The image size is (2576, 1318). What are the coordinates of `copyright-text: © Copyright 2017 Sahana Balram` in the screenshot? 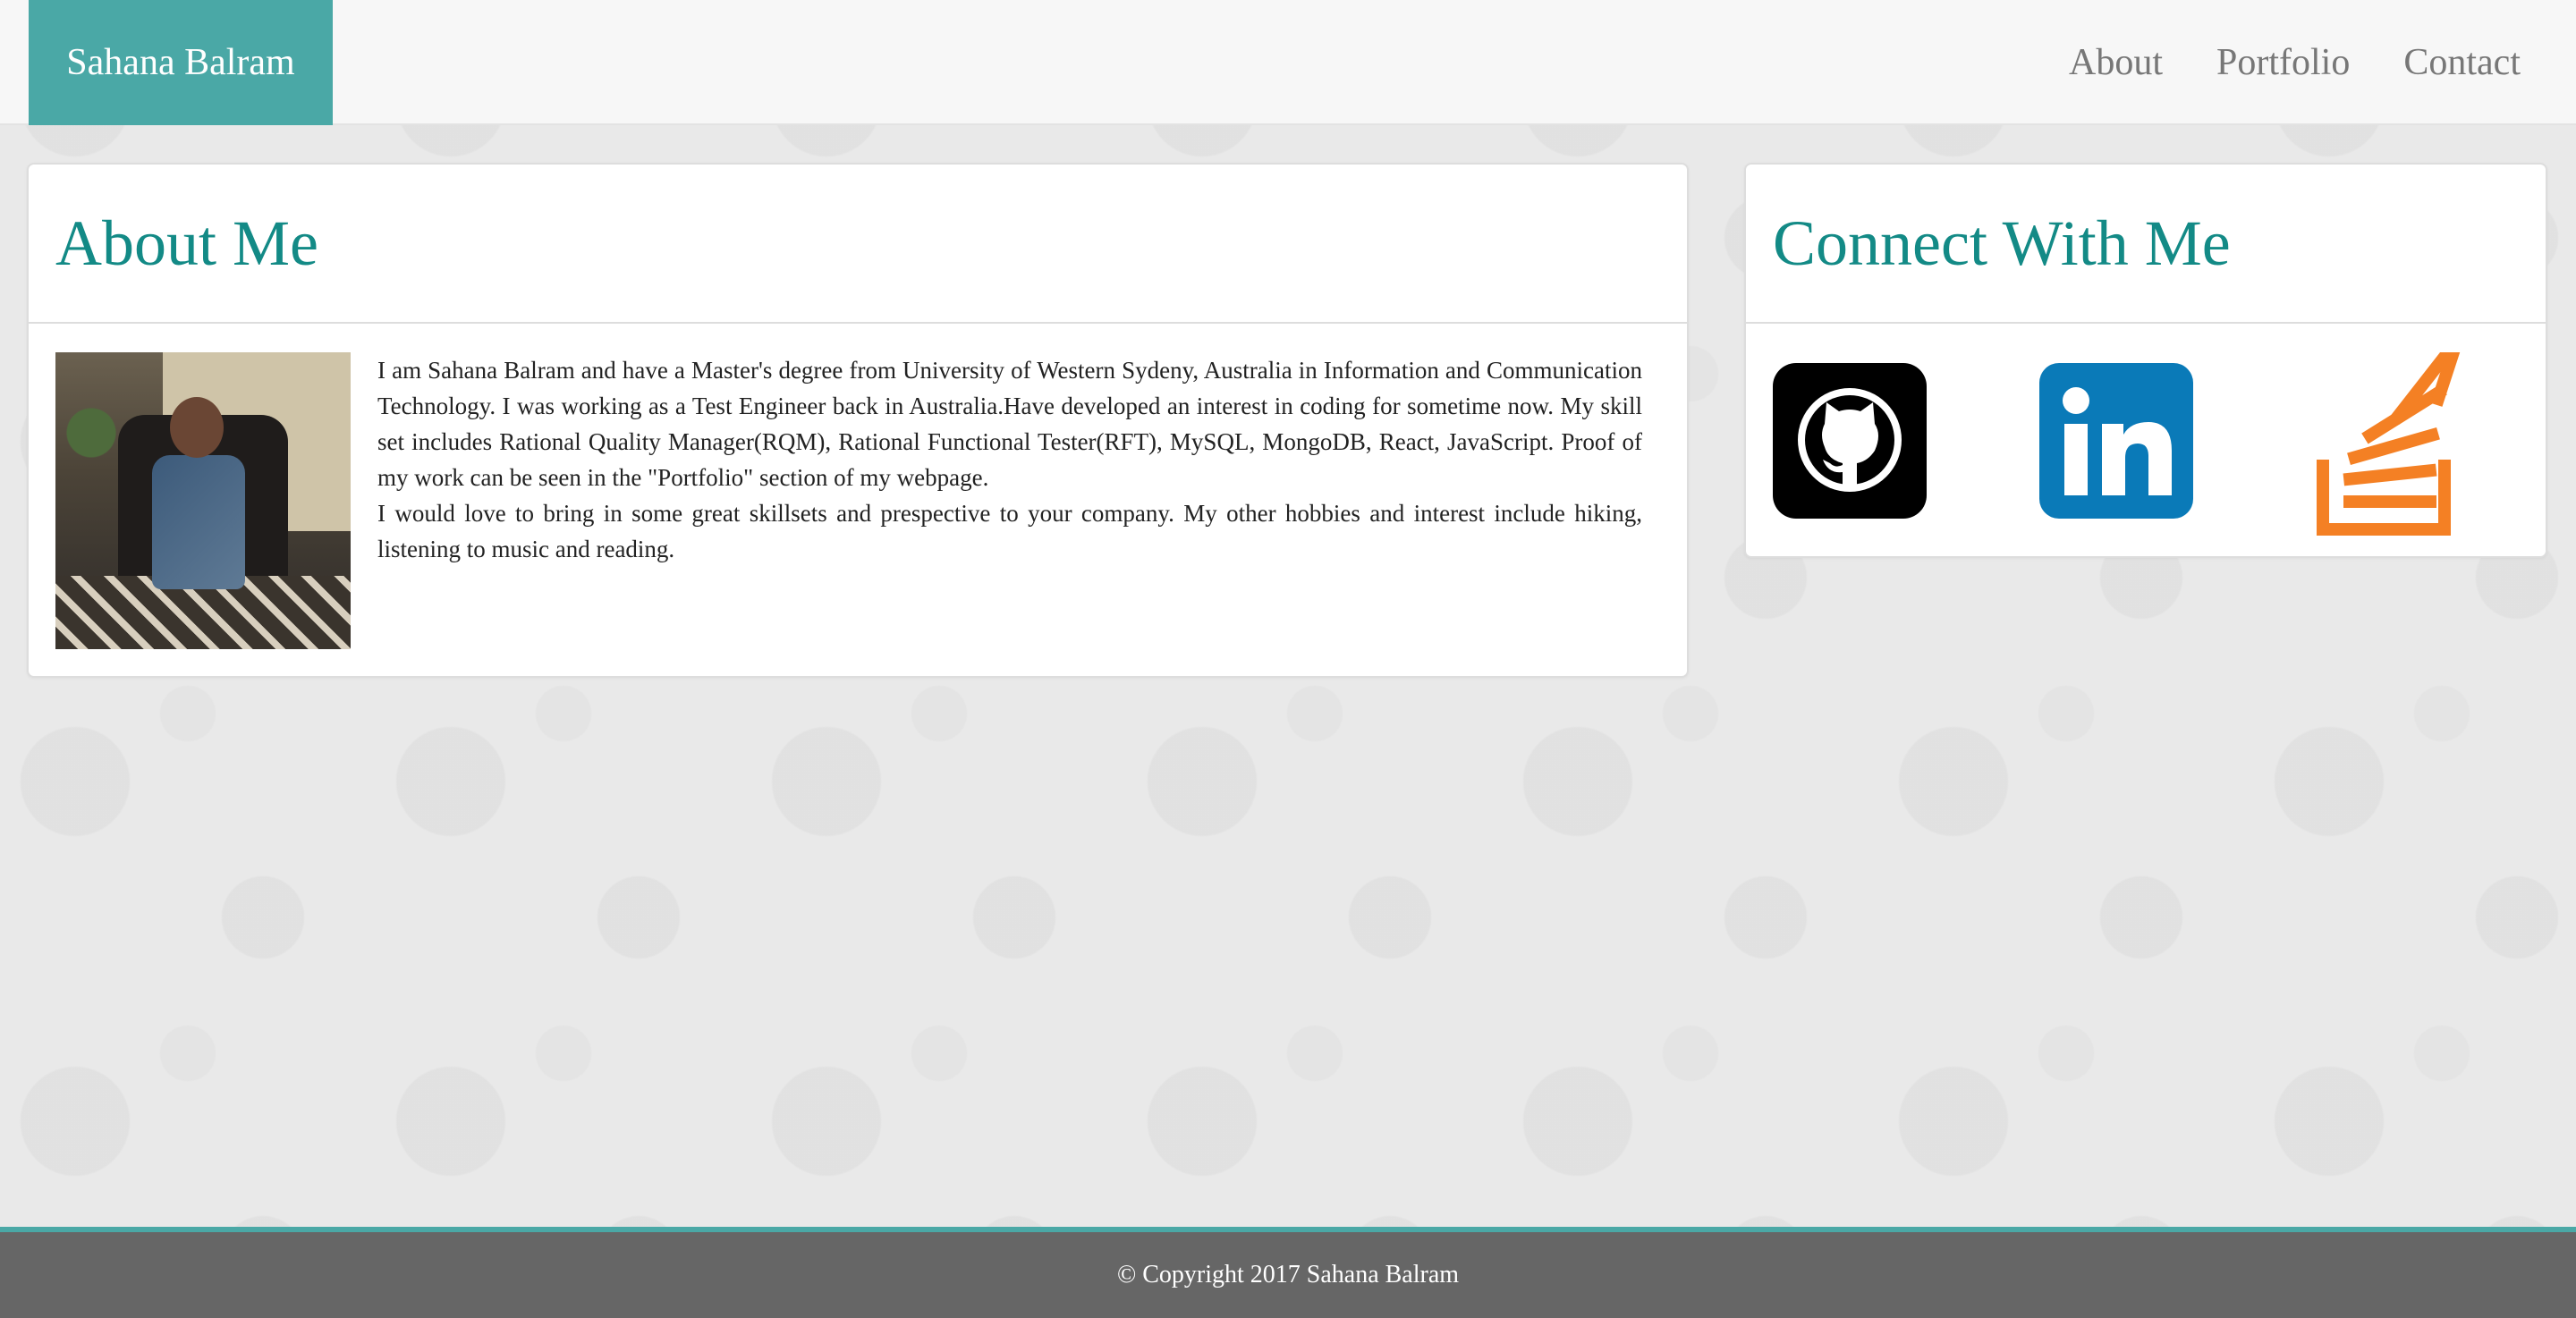 It's located at (1288, 1275).